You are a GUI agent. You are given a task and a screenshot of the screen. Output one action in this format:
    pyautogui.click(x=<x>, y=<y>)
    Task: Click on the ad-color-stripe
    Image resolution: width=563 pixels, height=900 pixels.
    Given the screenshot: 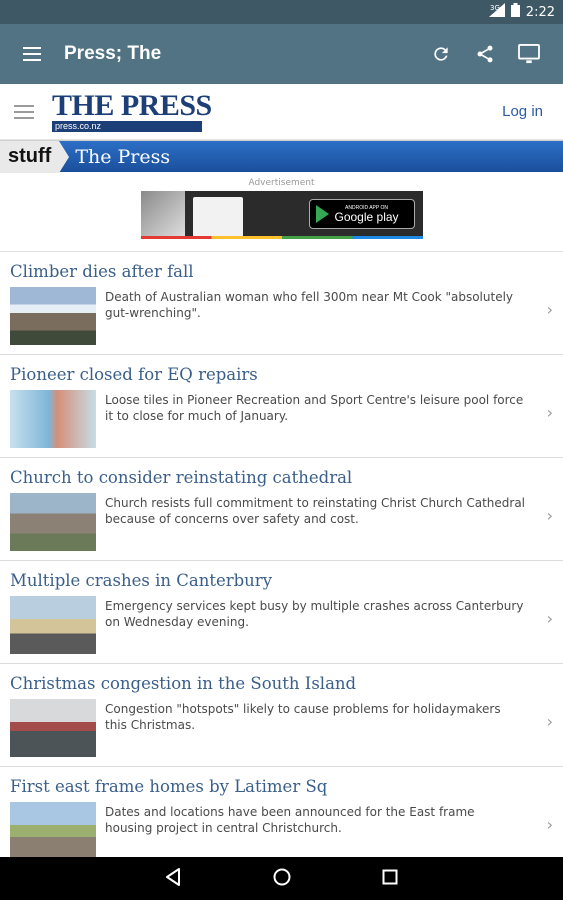 What is the action you would take?
    pyautogui.click(x=281, y=237)
    